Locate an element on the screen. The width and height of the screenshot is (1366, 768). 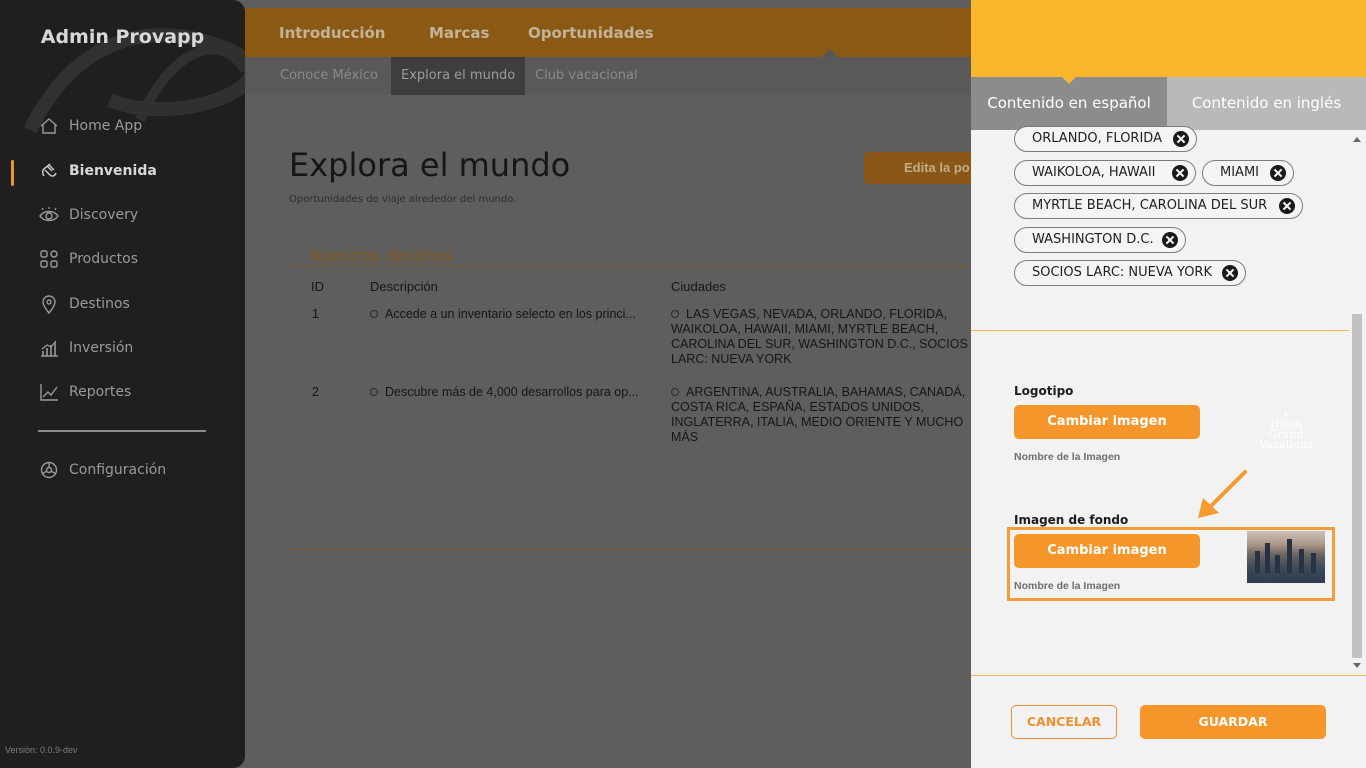
eye-icon is located at coordinates (49, 215).